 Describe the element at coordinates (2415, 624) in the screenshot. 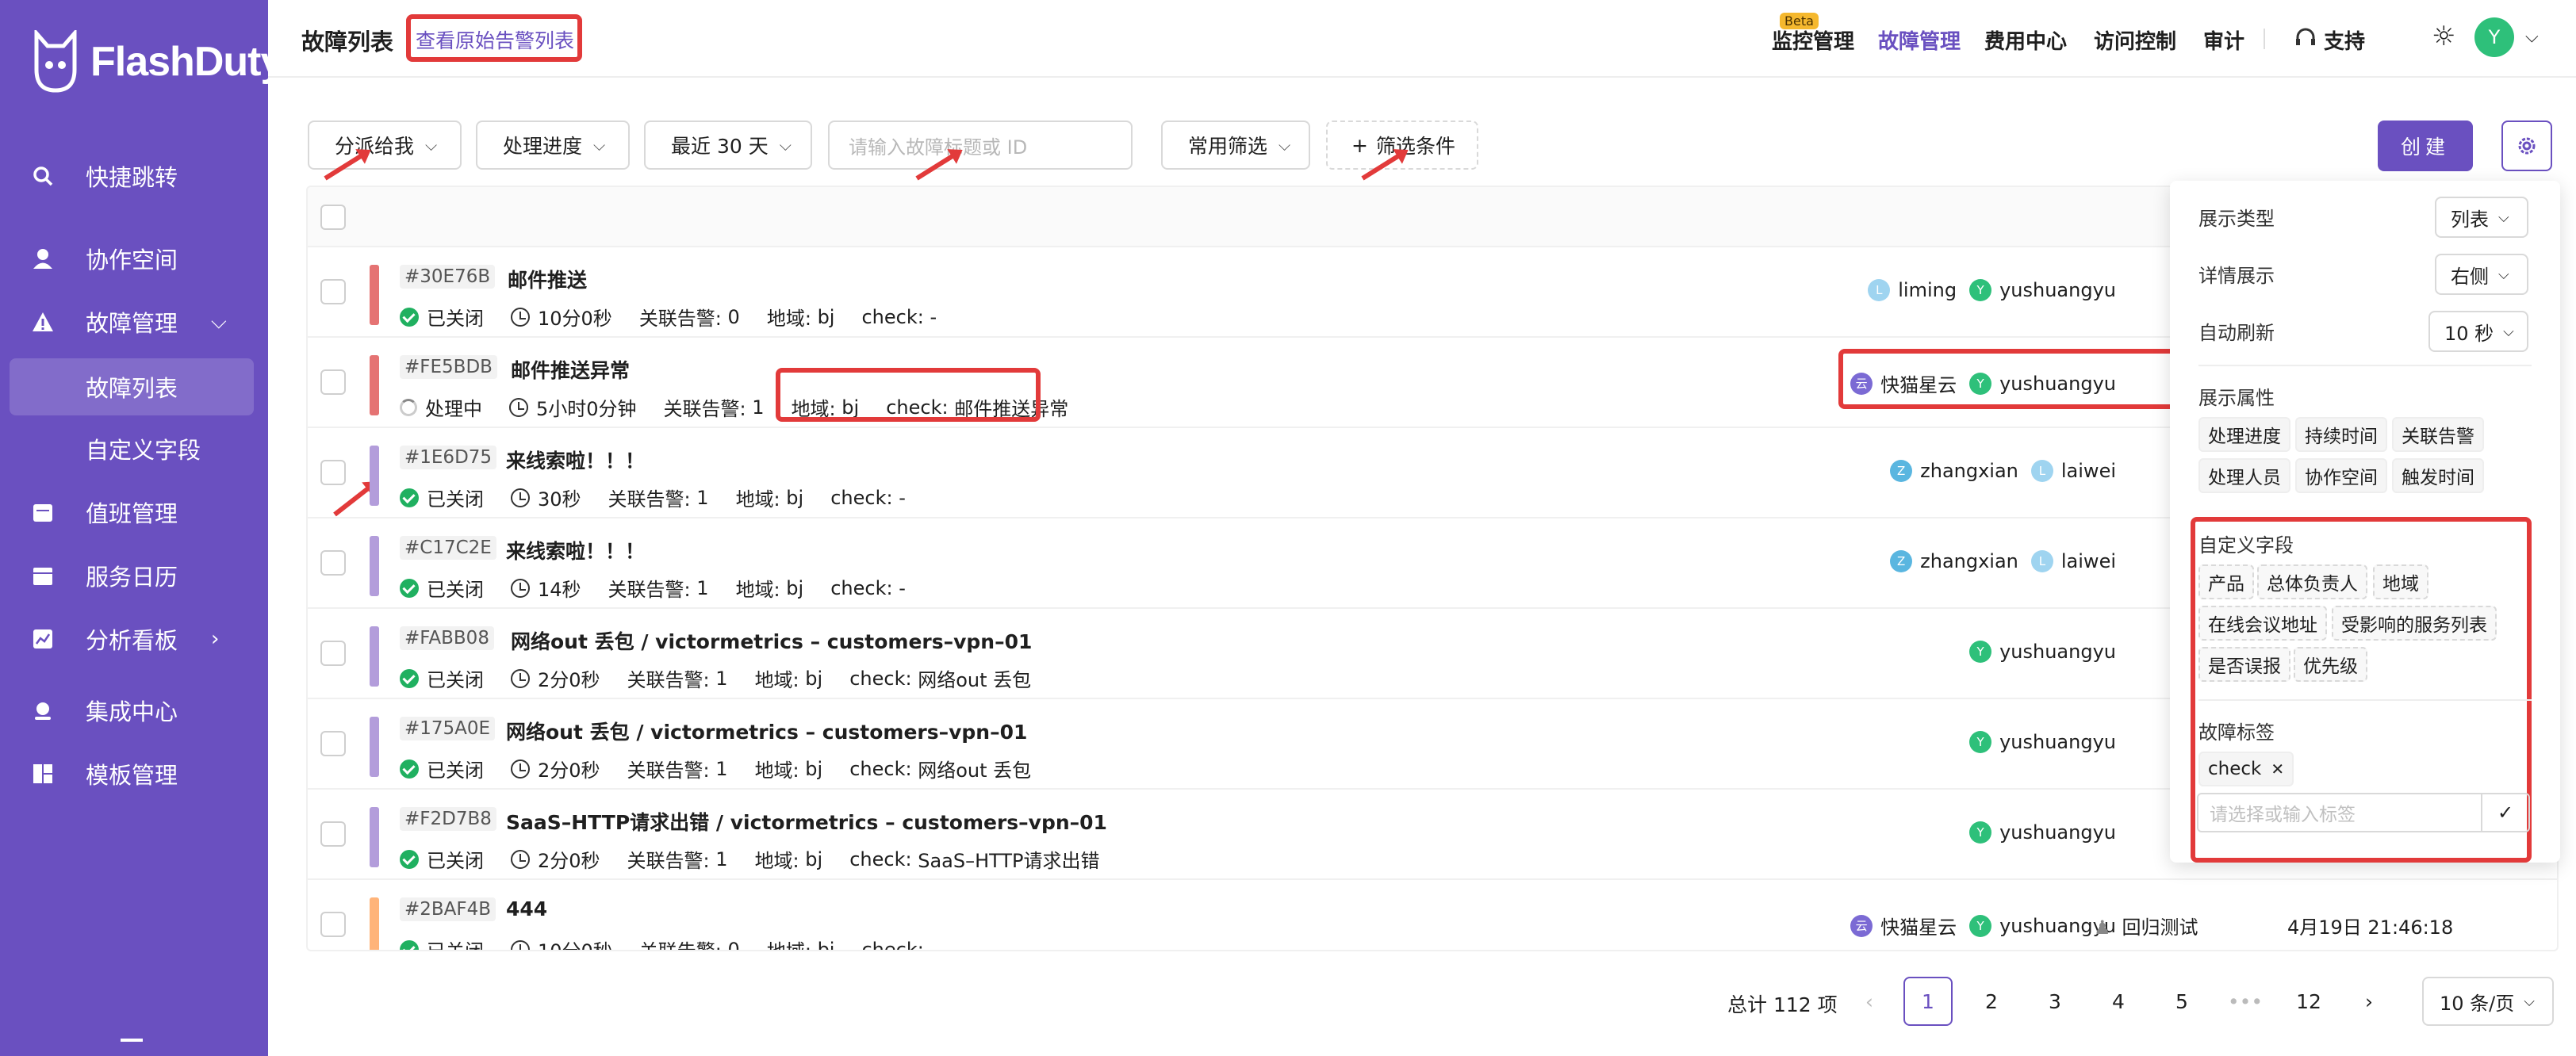

I see `custom-field-tag: 受影响的服务列表` at that location.